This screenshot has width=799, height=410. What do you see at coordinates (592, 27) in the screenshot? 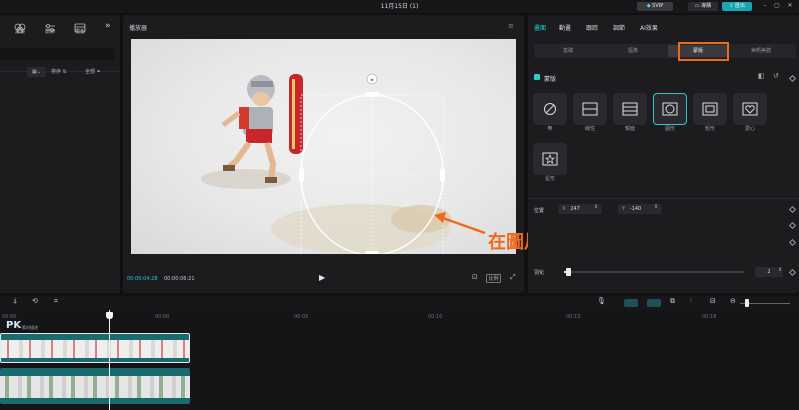
I see `tab-tracking: 跟踪` at bounding box center [592, 27].